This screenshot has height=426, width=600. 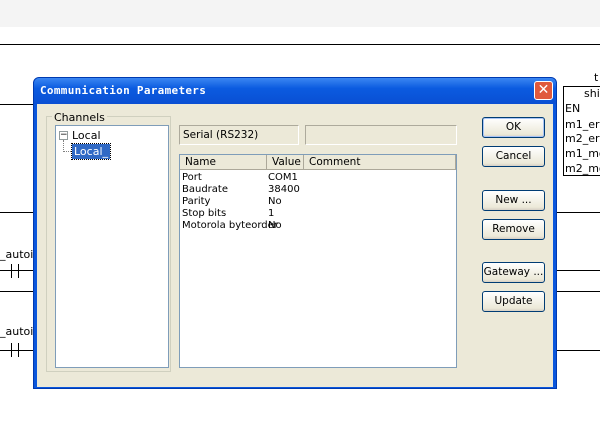 What do you see at coordinates (380, 162) in the screenshot?
I see `column-header-comment: Comment` at bounding box center [380, 162].